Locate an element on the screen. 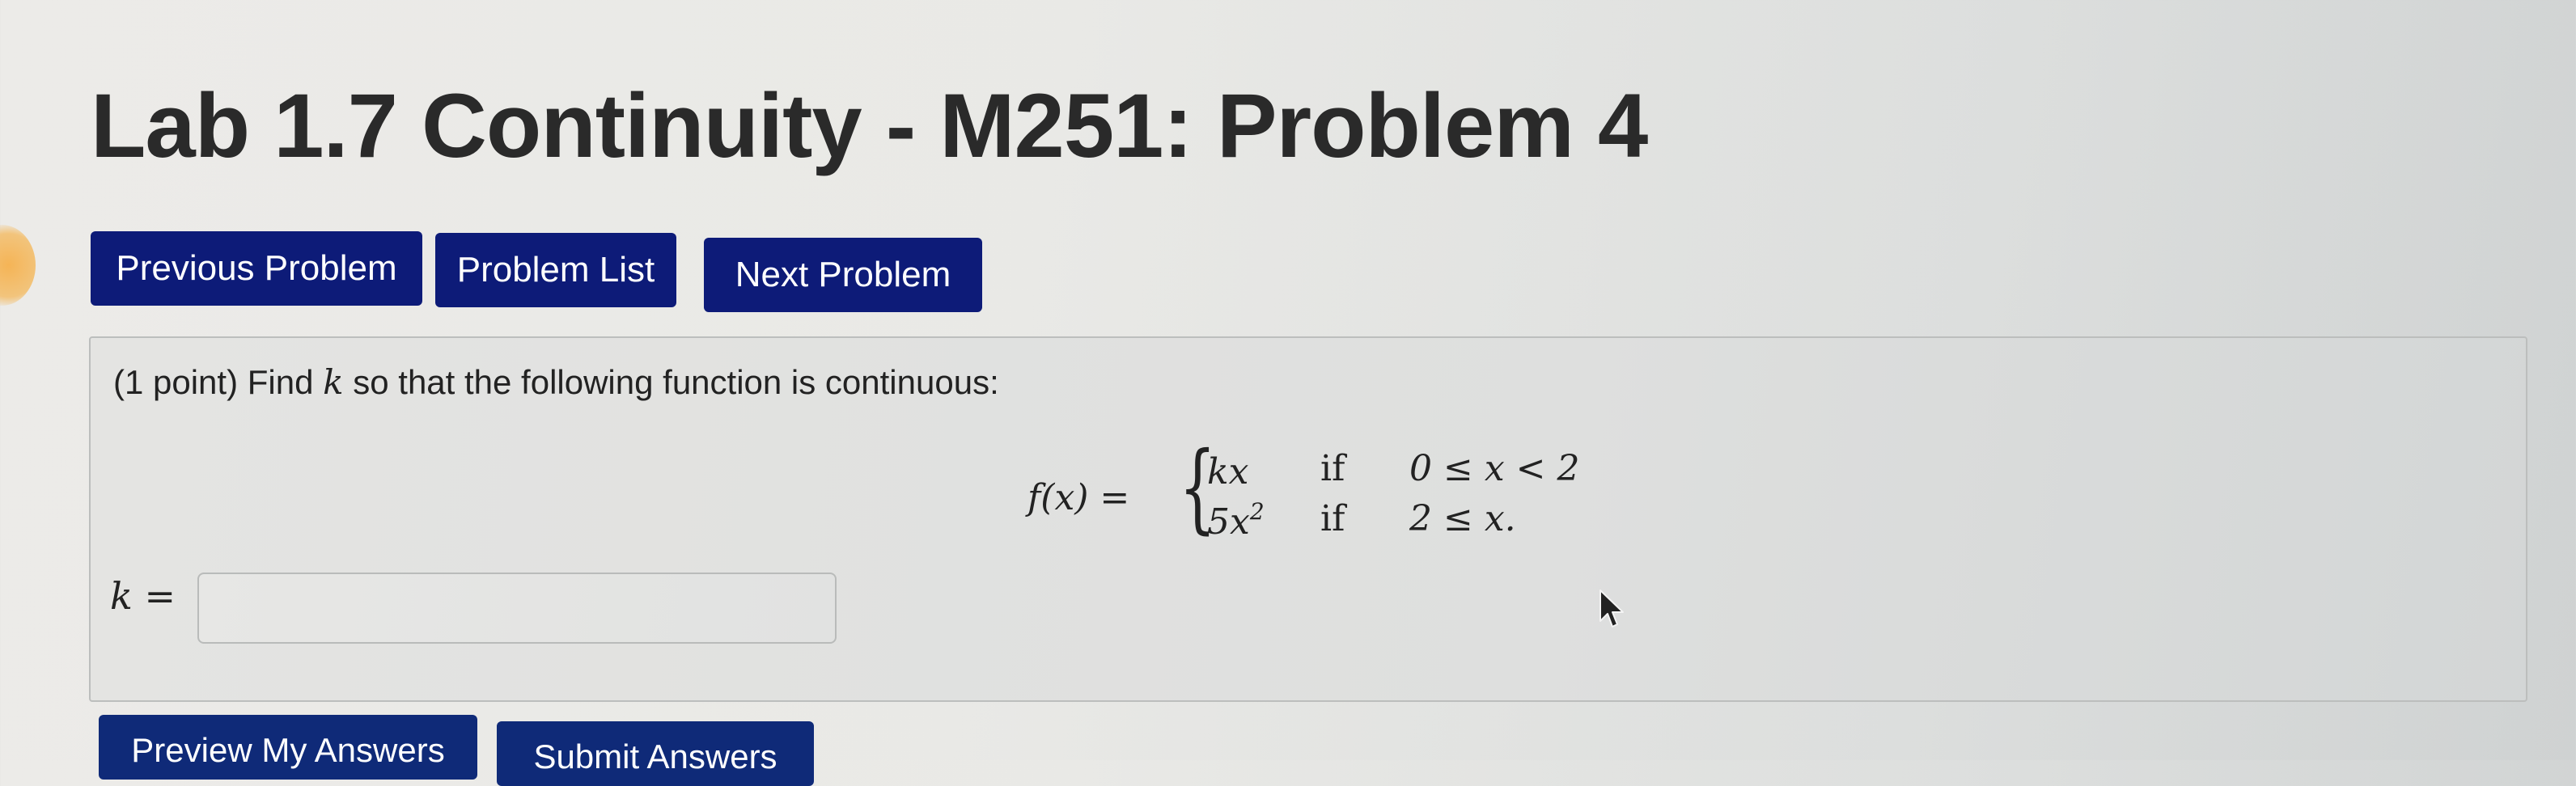 The height and width of the screenshot is (786, 2576). problem-points: (1 point) is located at coordinates (176, 382).